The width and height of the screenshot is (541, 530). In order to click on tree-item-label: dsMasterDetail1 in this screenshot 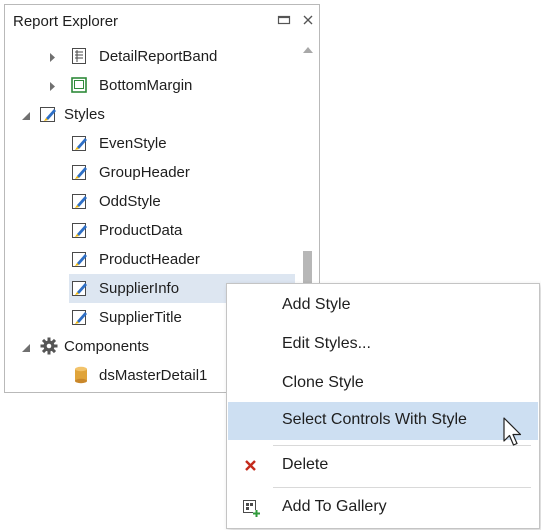, I will do `click(153, 375)`.